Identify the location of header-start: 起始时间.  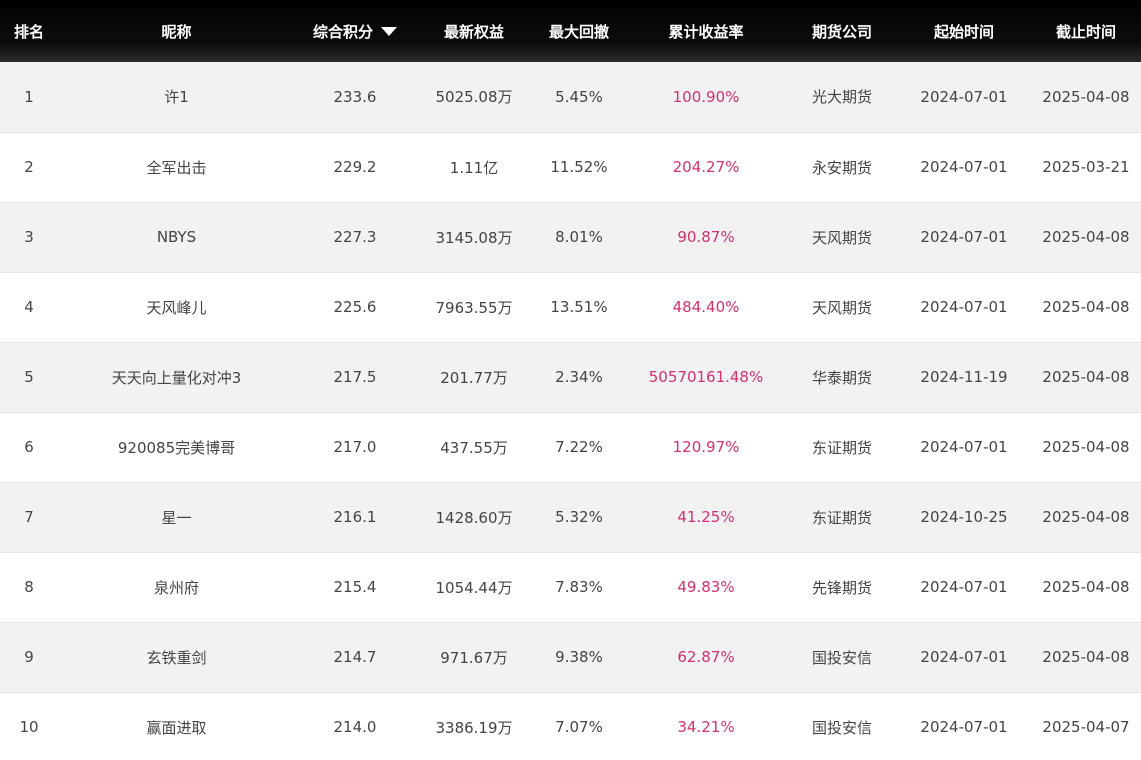
(964, 31).